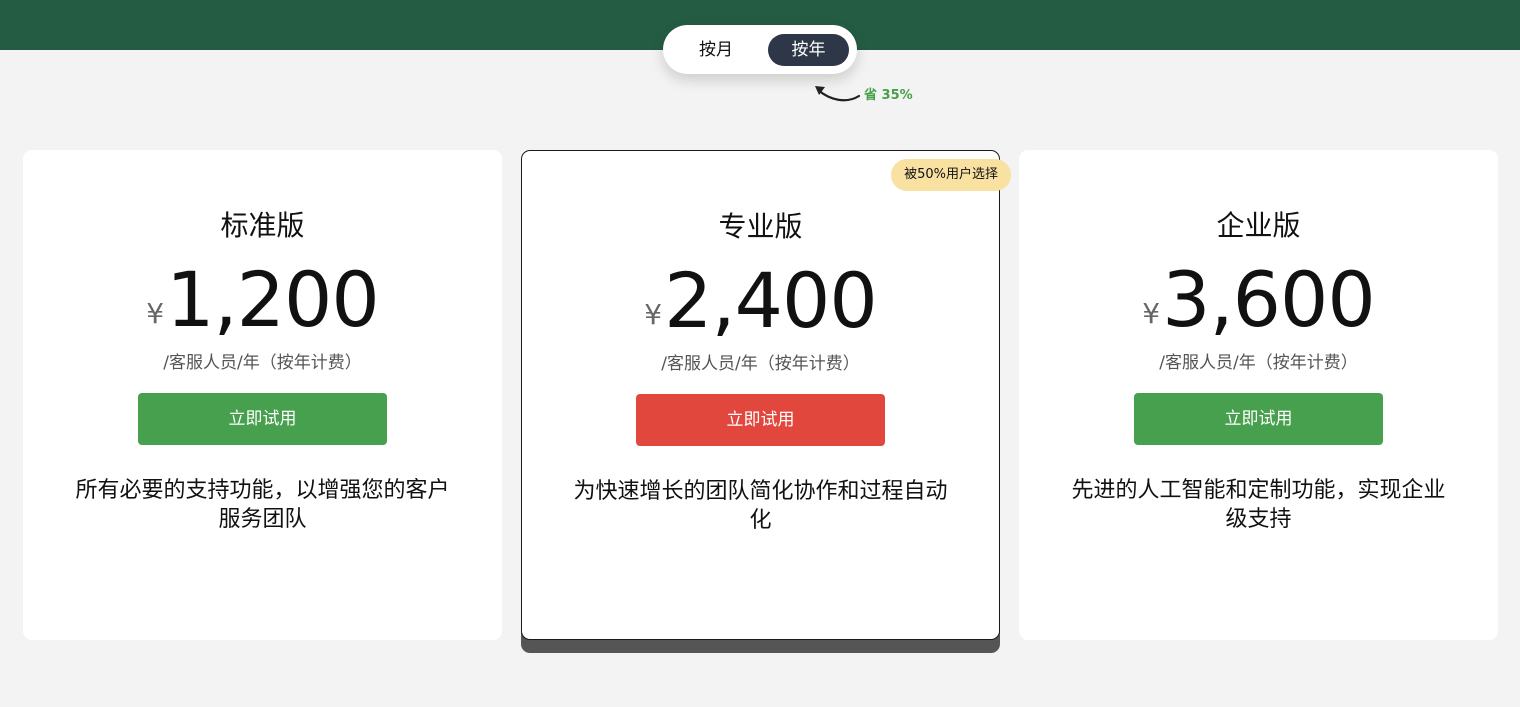 This screenshot has width=1520, height=707. What do you see at coordinates (1258, 419) in the screenshot?
I see `try-now-button-enterprise: 立即试用` at bounding box center [1258, 419].